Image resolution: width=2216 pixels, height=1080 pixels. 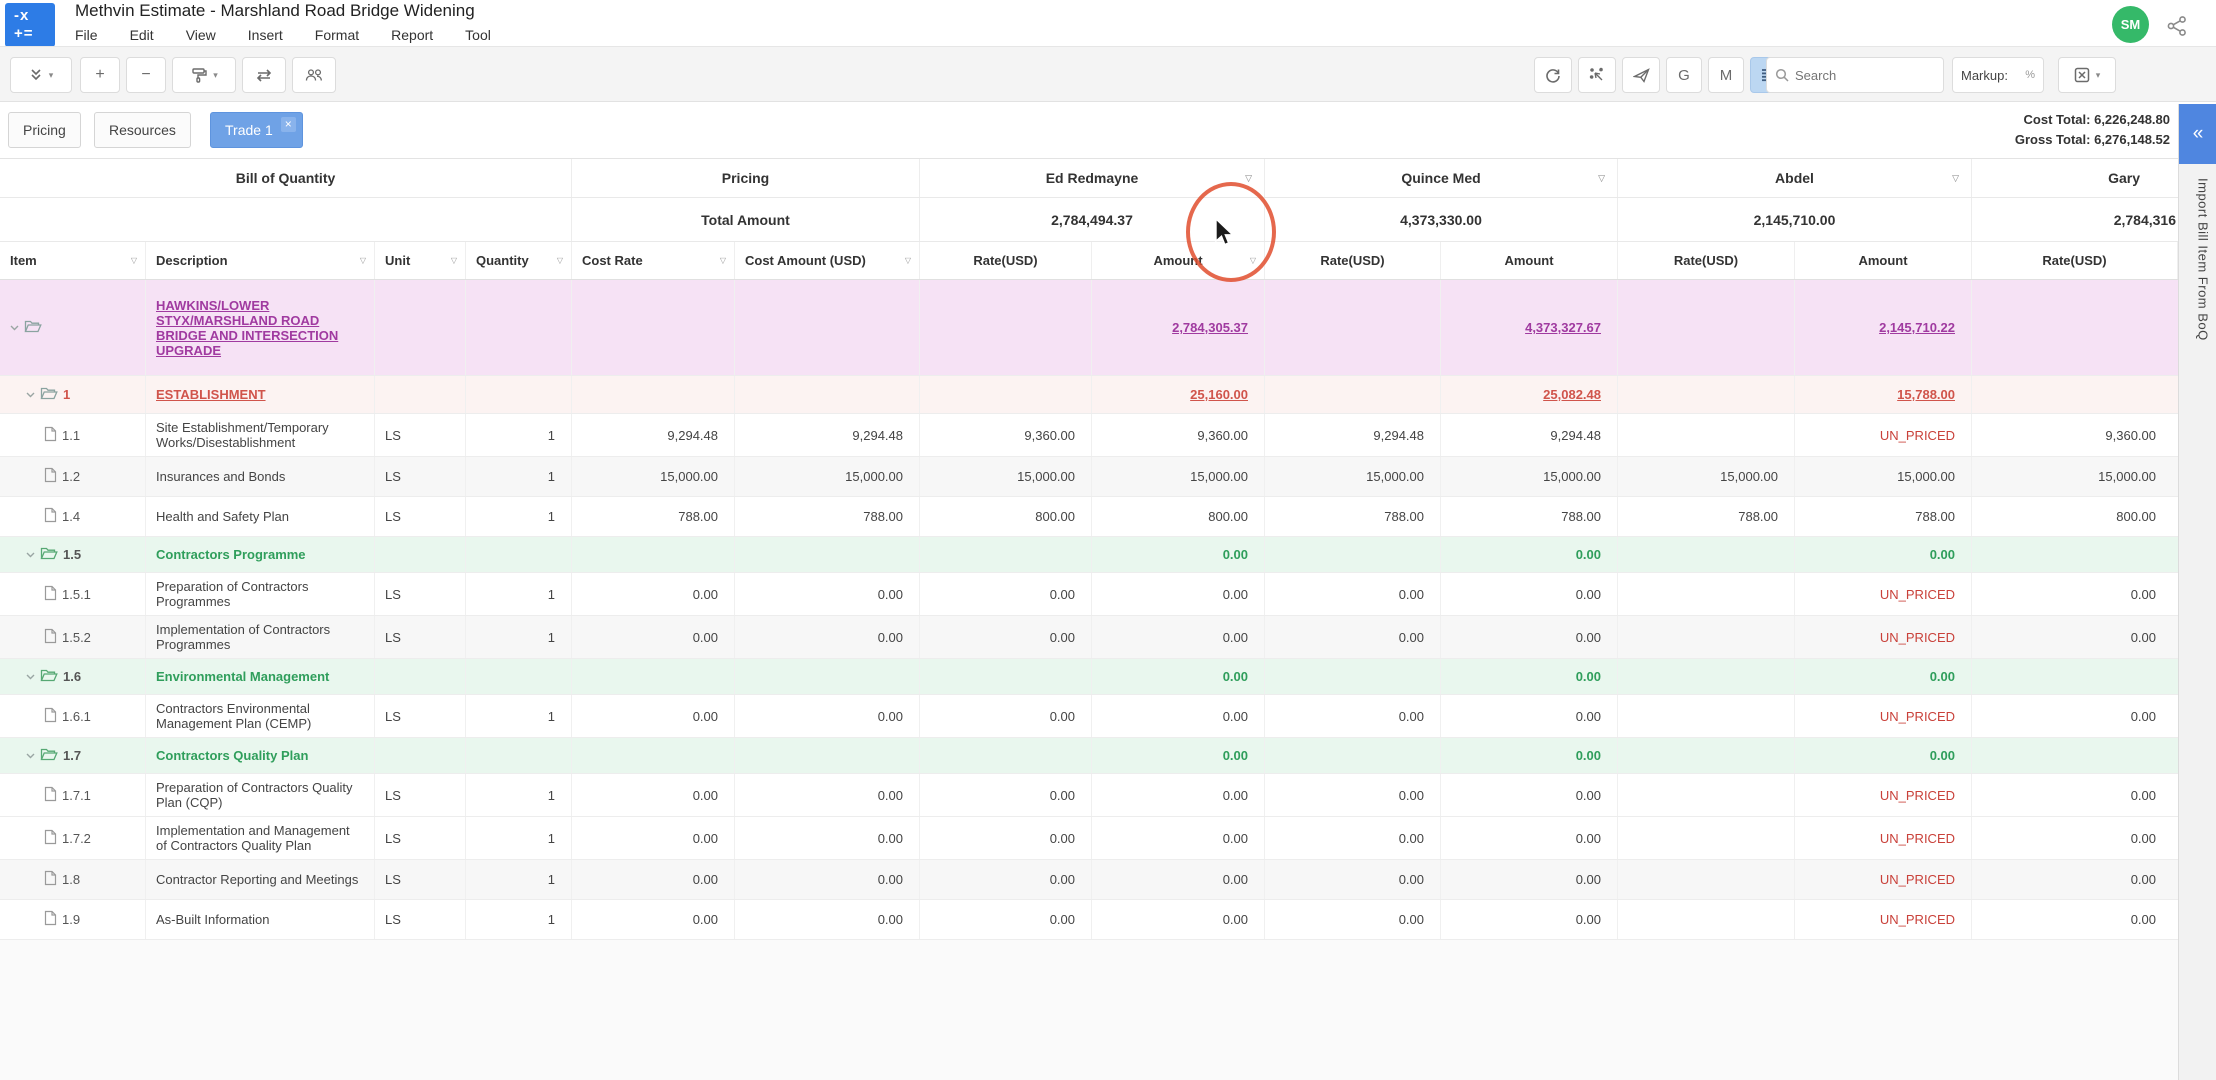 What do you see at coordinates (1860, 75) in the screenshot?
I see `search-input` at bounding box center [1860, 75].